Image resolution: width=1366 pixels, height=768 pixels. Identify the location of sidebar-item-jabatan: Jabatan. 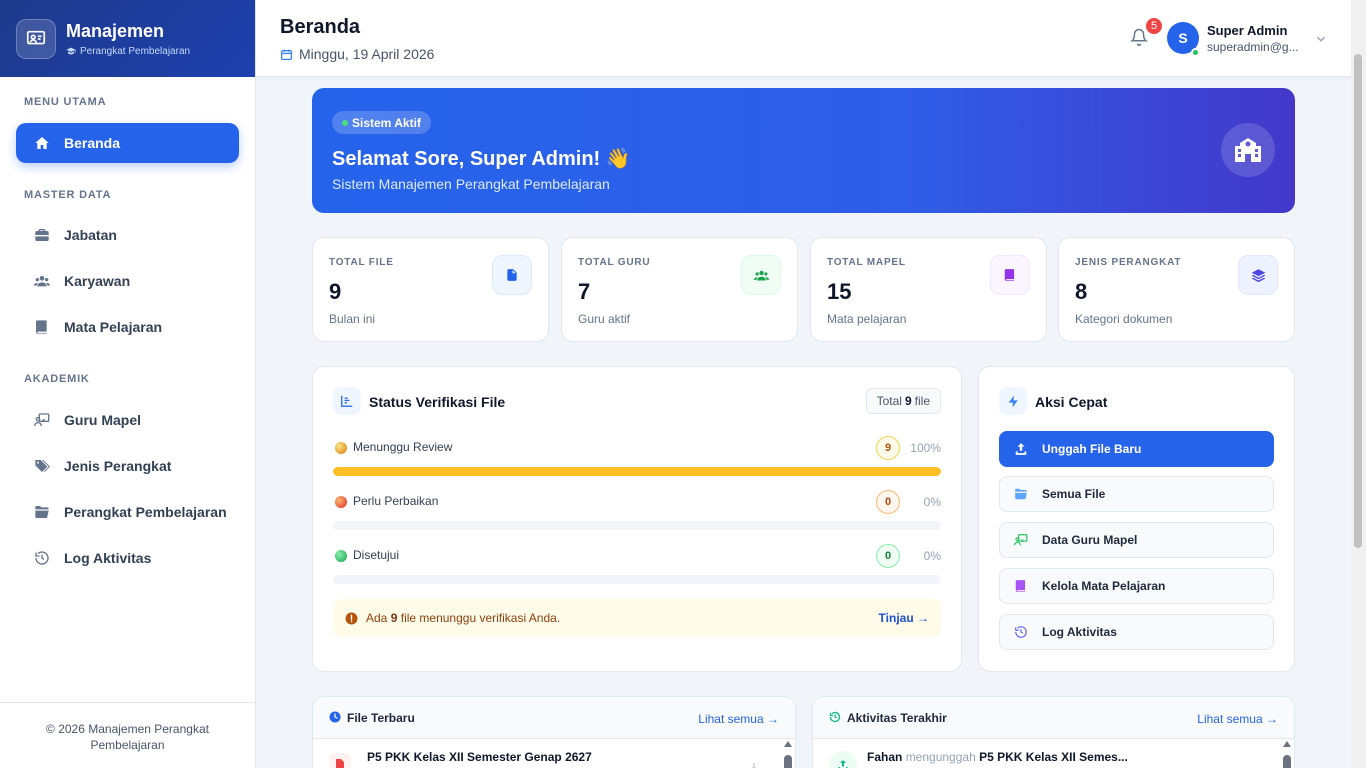
(127, 235).